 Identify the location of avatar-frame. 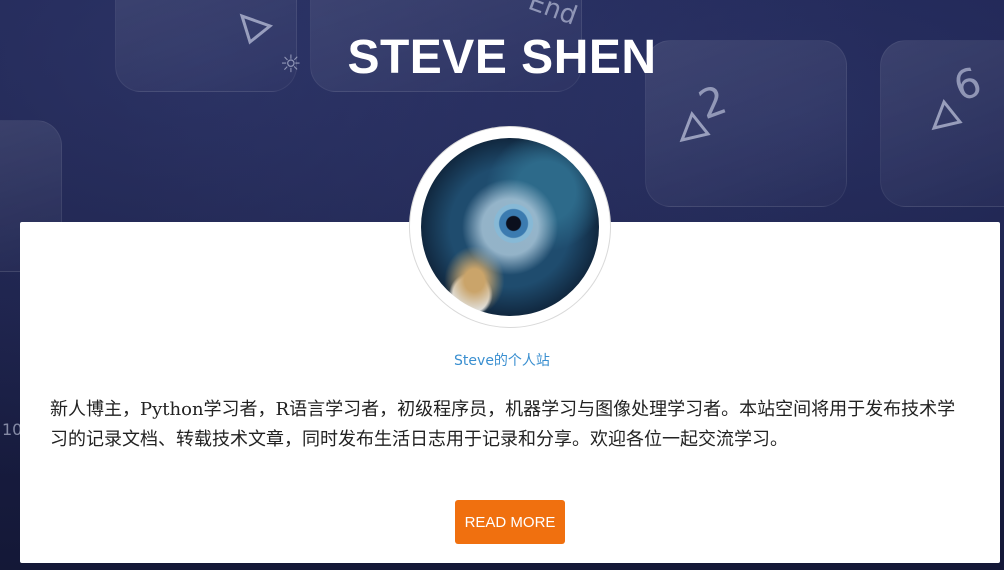
(510, 227).